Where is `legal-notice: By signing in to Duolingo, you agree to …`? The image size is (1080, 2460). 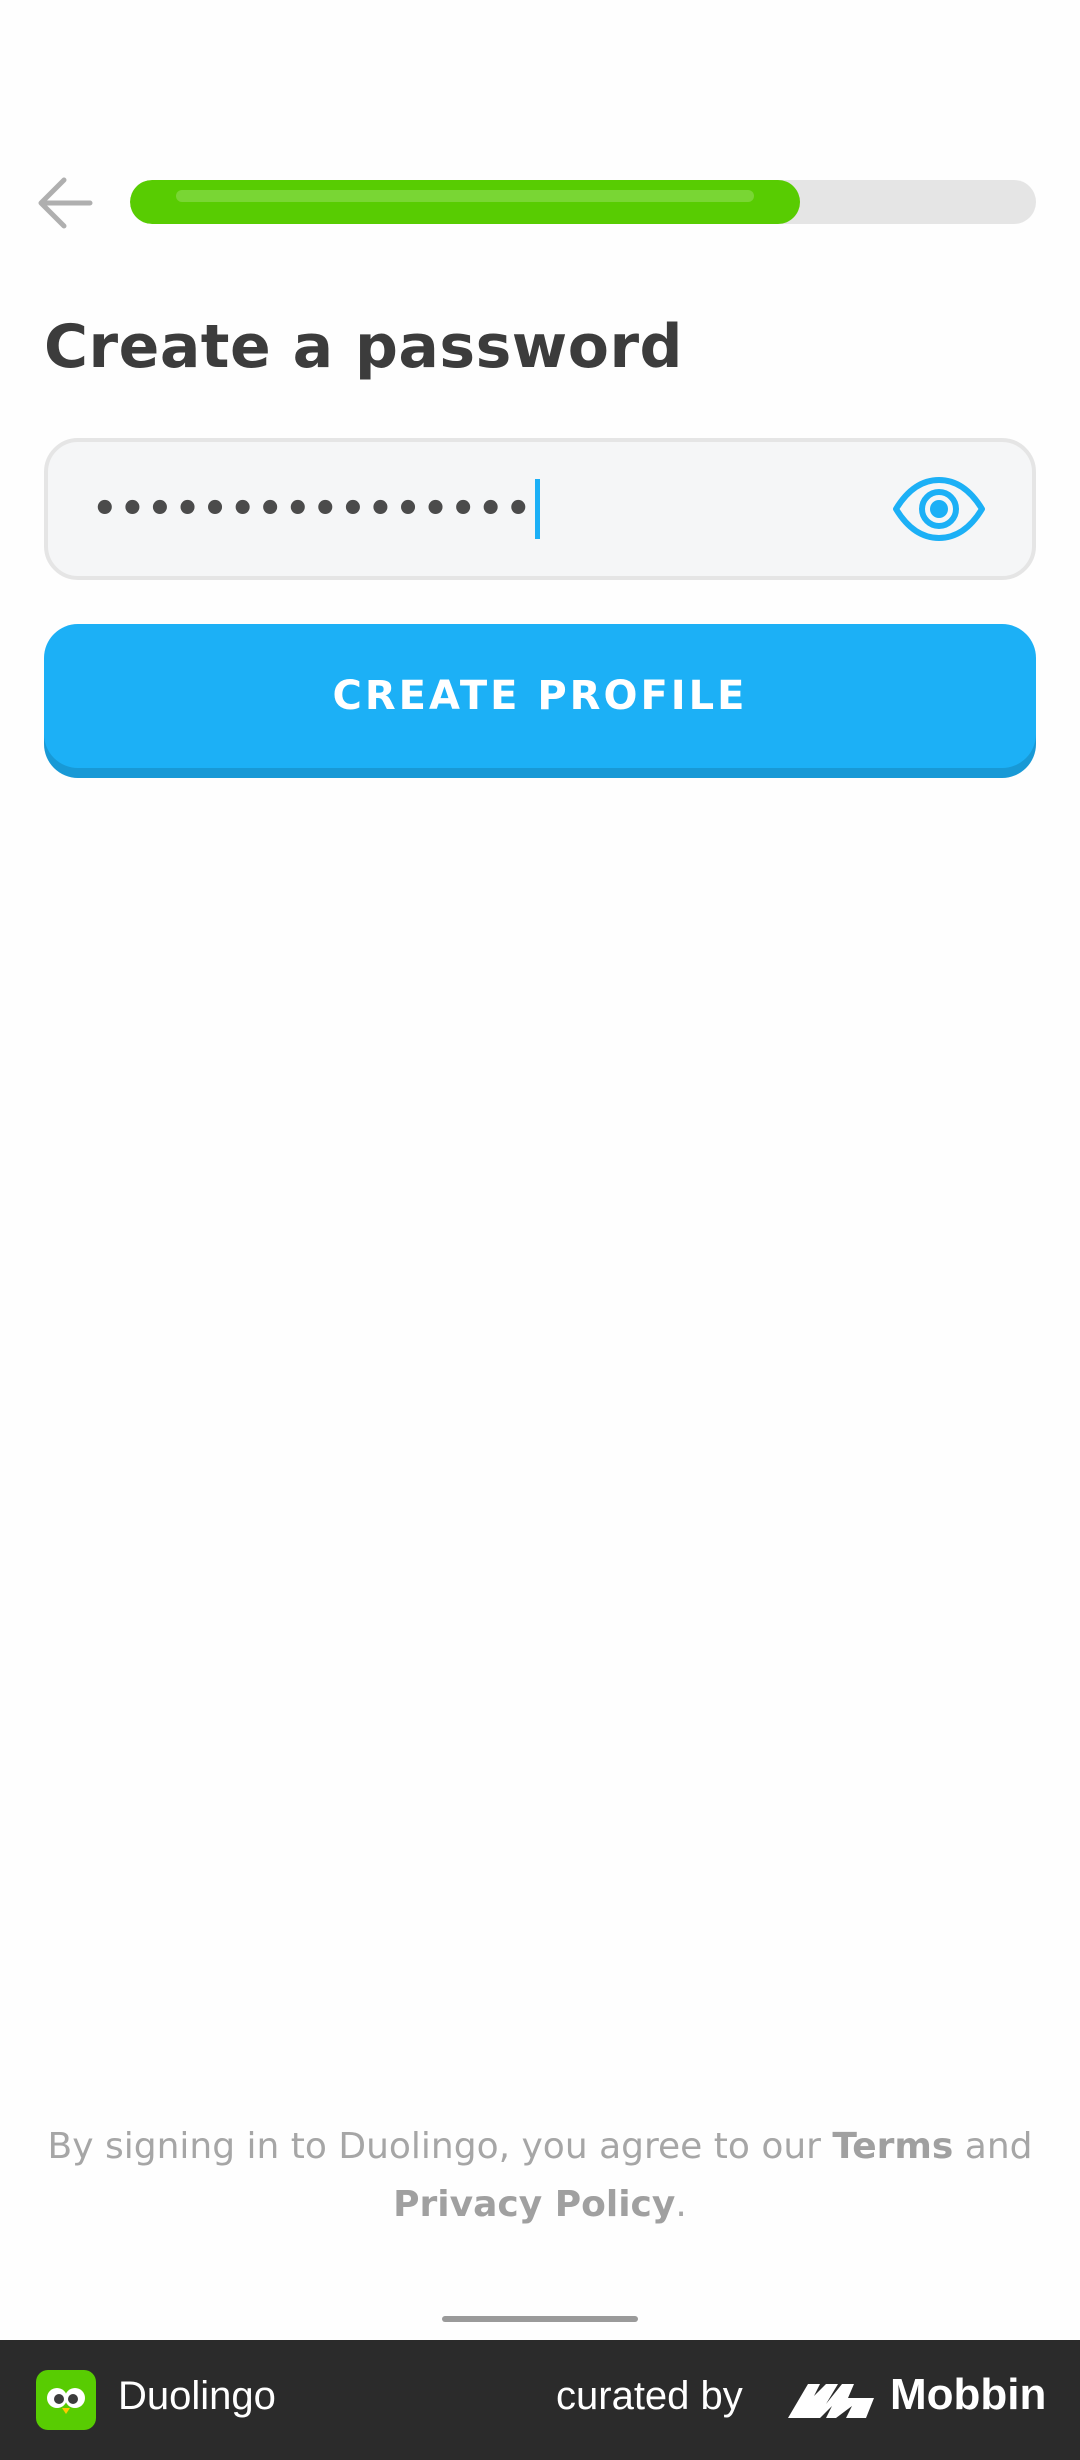
legal-notice: By signing in to Duolingo, you agree to … is located at coordinates (540, 2176).